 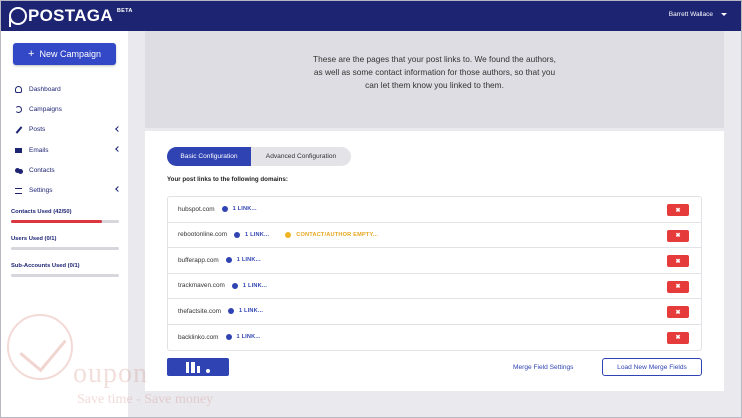 What do you see at coordinates (724, 14) in the screenshot?
I see `caret-down-icon` at bounding box center [724, 14].